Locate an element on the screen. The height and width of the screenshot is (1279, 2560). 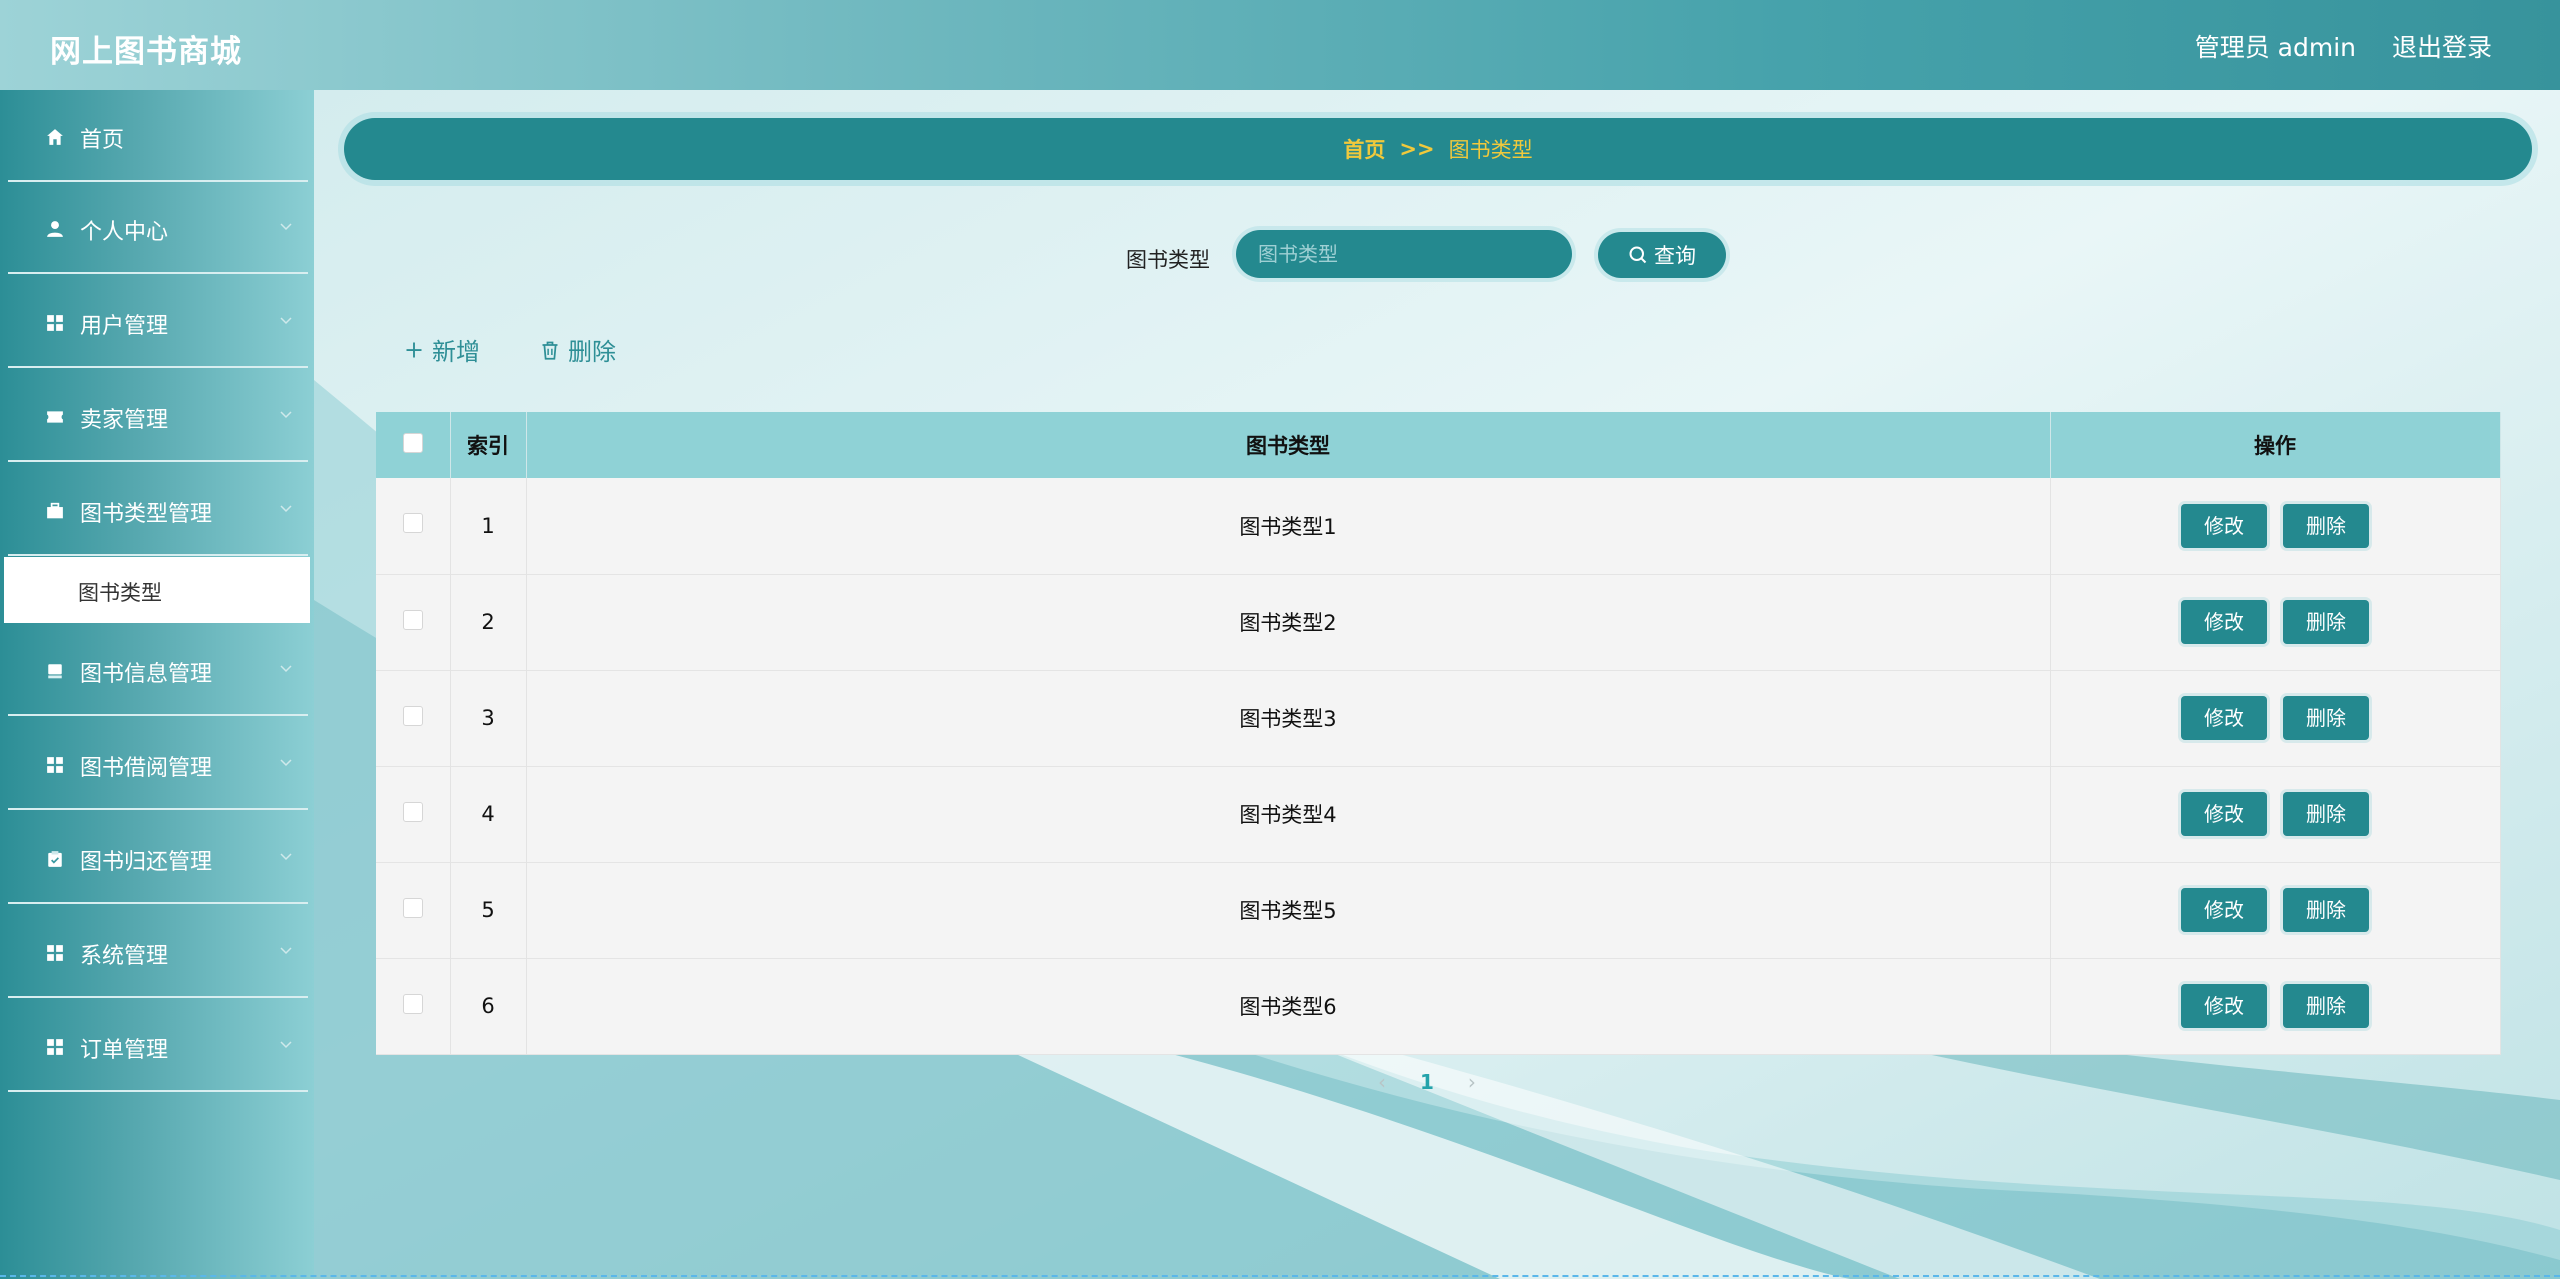
bottom-border is located at coordinates (1280, 1276).